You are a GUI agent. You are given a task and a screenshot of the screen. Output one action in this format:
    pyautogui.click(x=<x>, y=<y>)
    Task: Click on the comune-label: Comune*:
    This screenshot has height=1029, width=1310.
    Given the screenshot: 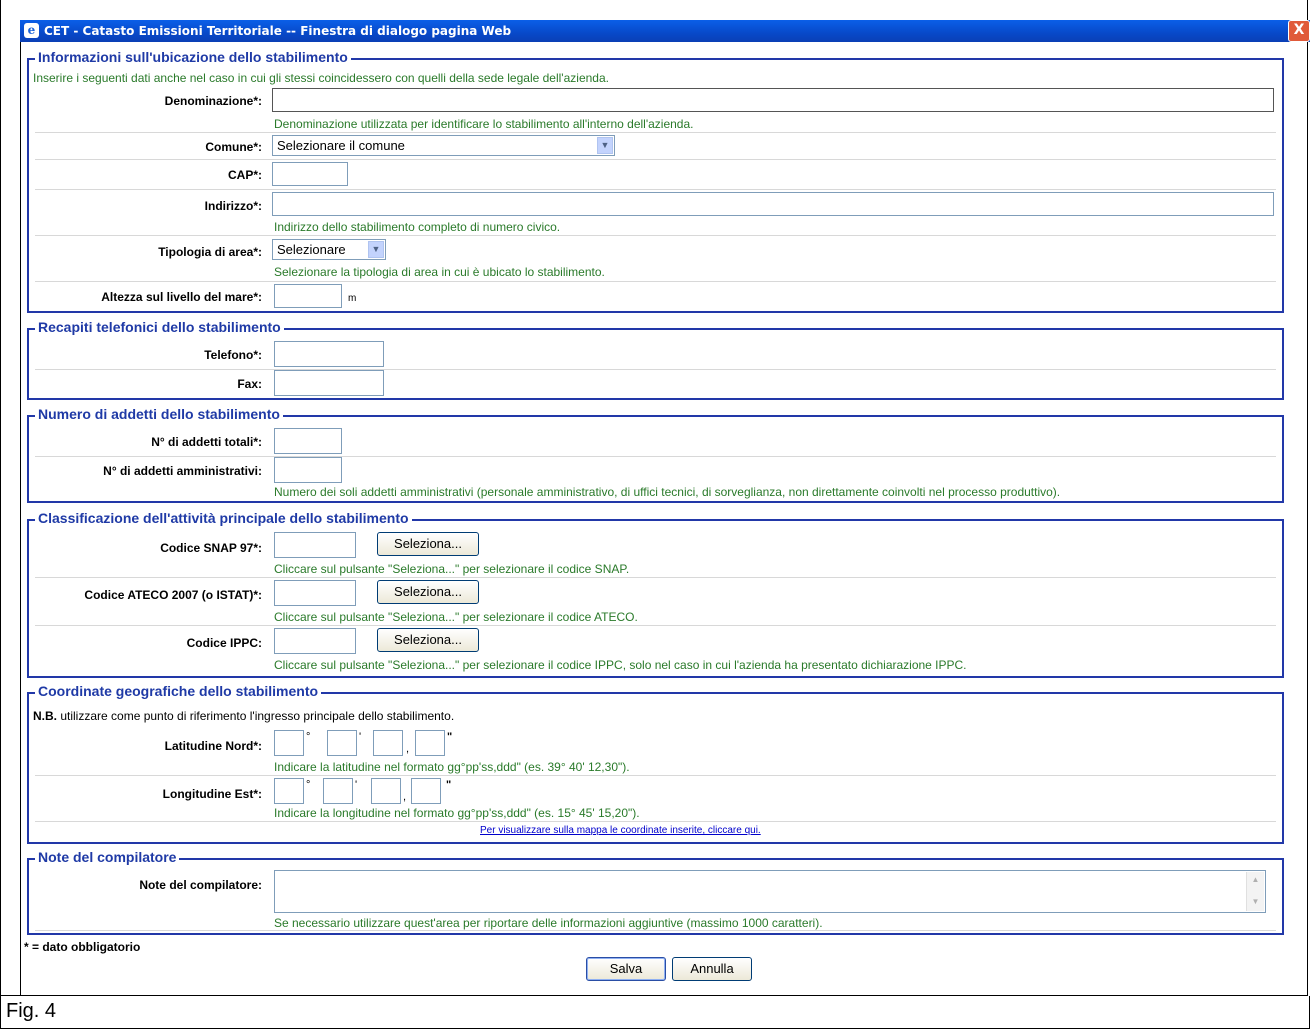 What is the action you would take?
    pyautogui.click(x=233, y=147)
    